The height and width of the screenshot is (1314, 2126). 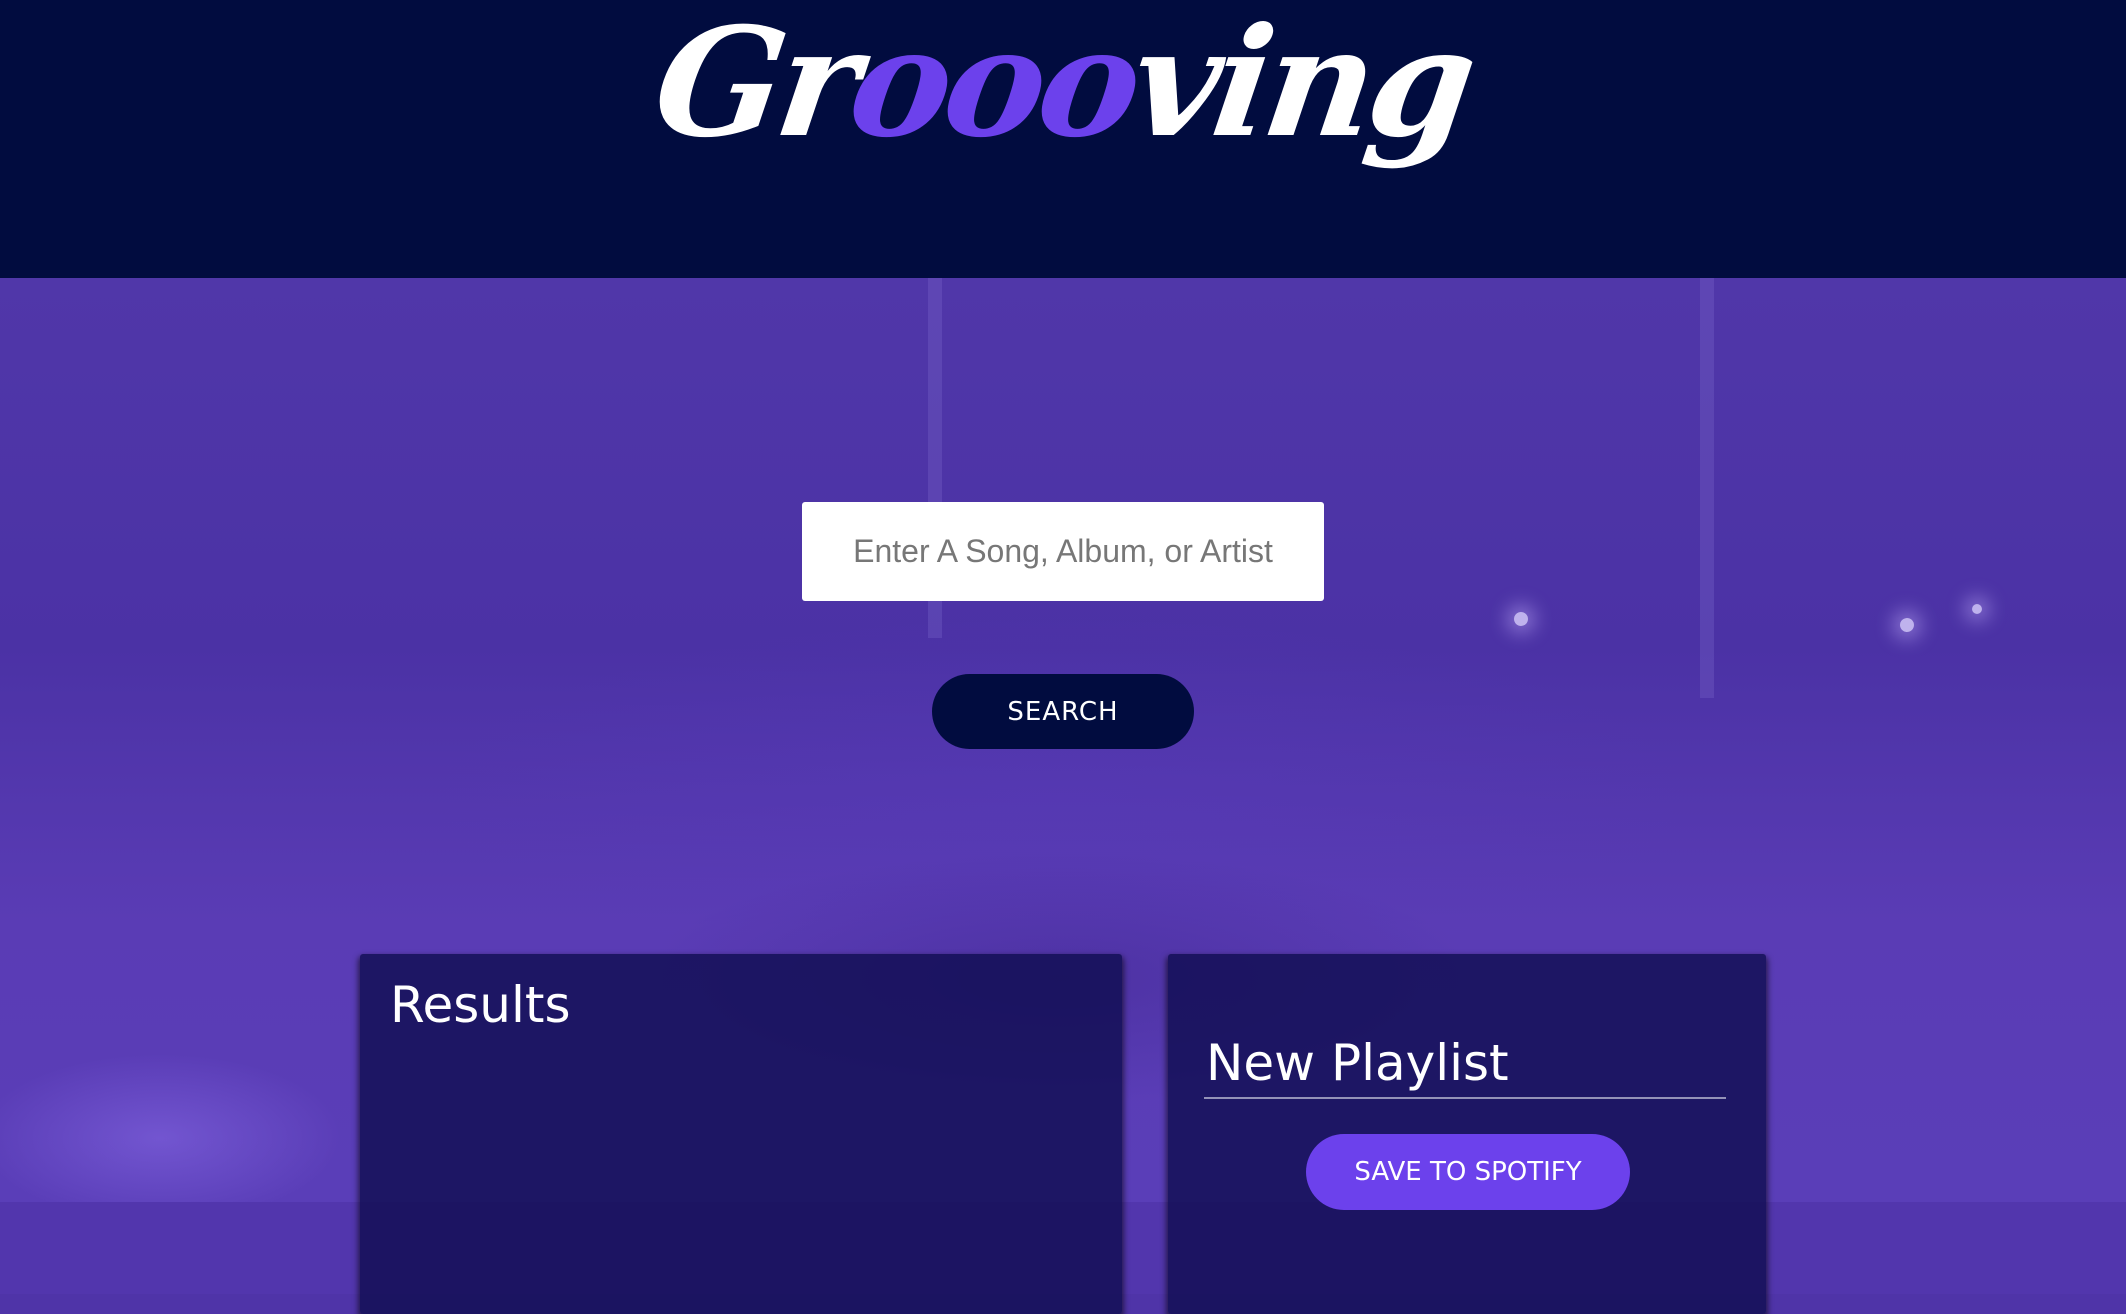 What do you see at coordinates (1063, 711) in the screenshot?
I see `search-button: SEARCH` at bounding box center [1063, 711].